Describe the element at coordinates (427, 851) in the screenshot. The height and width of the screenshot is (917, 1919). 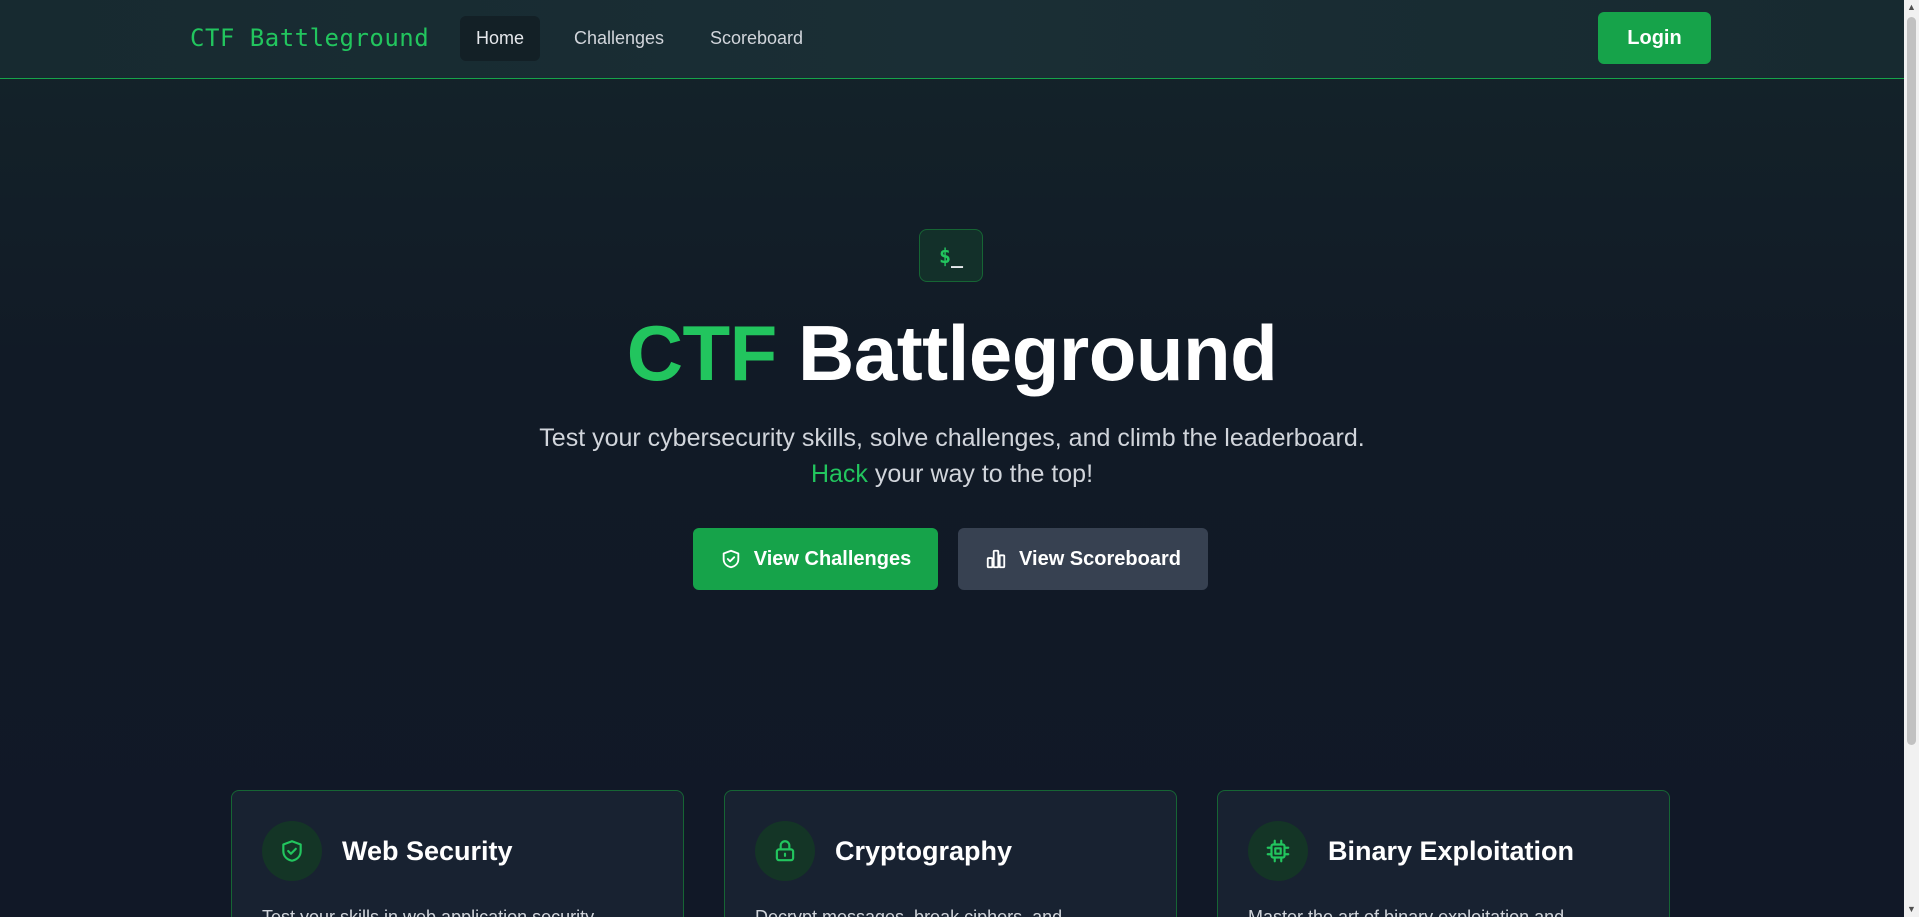
I see `card-title: Web Security` at that location.